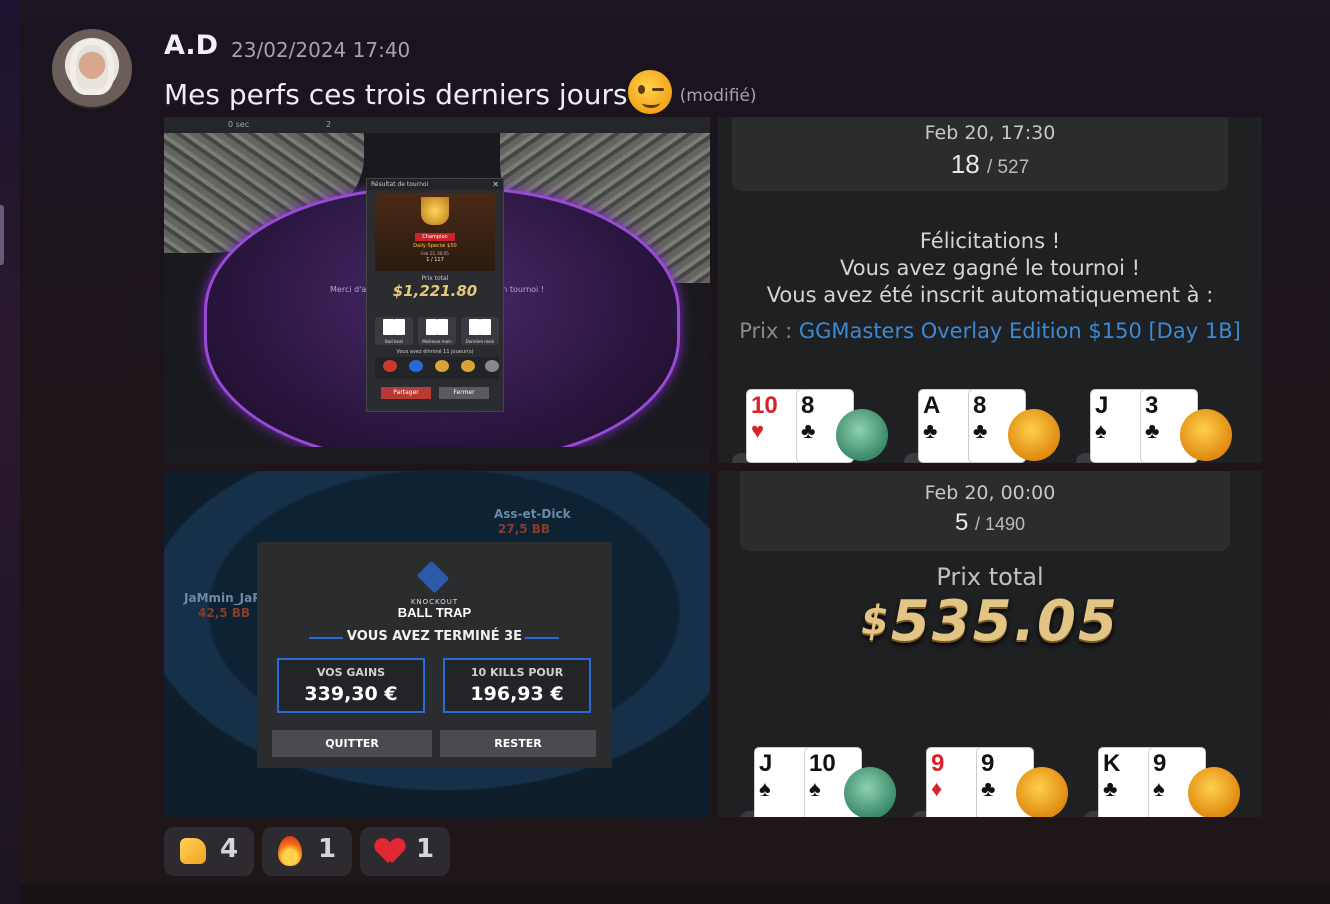  What do you see at coordinates (932, 405) in the screenshot?
I see `card-rank: A` at bounding box center [932, 405].